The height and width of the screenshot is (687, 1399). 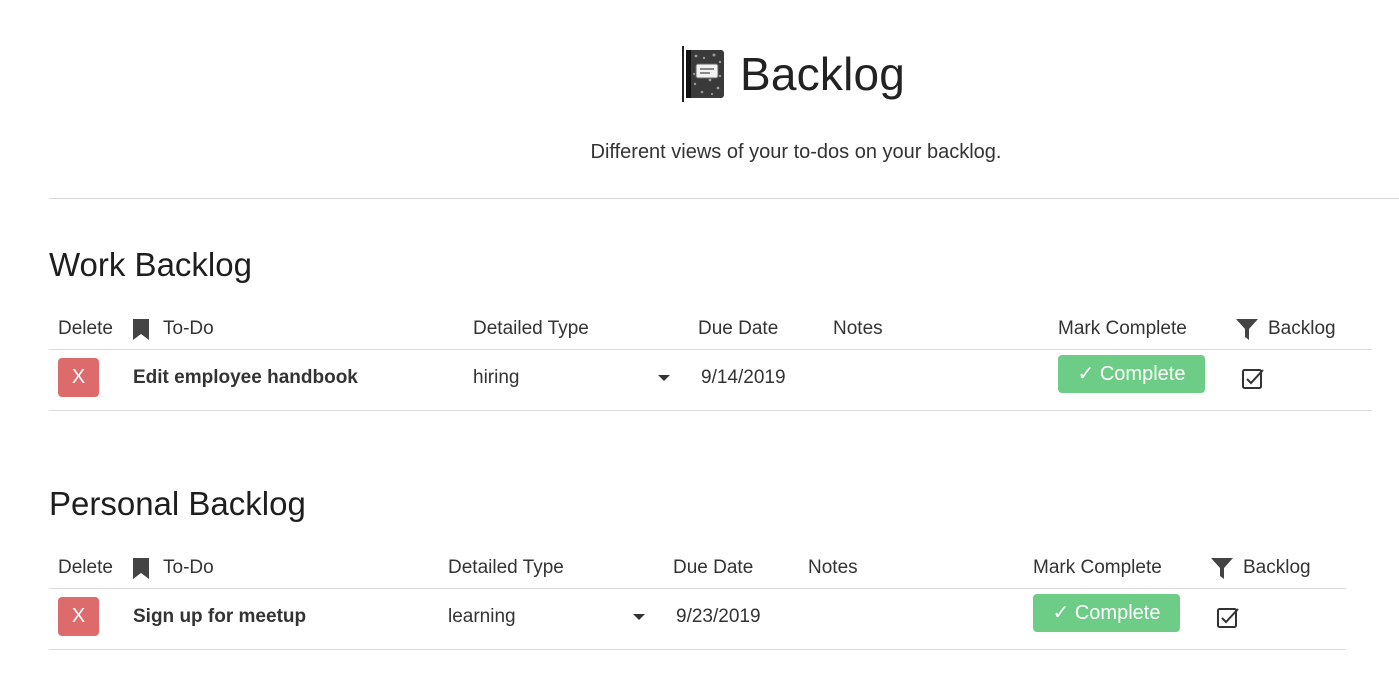 I want to click on title-row: Backlog, so click(x=793, y=74).